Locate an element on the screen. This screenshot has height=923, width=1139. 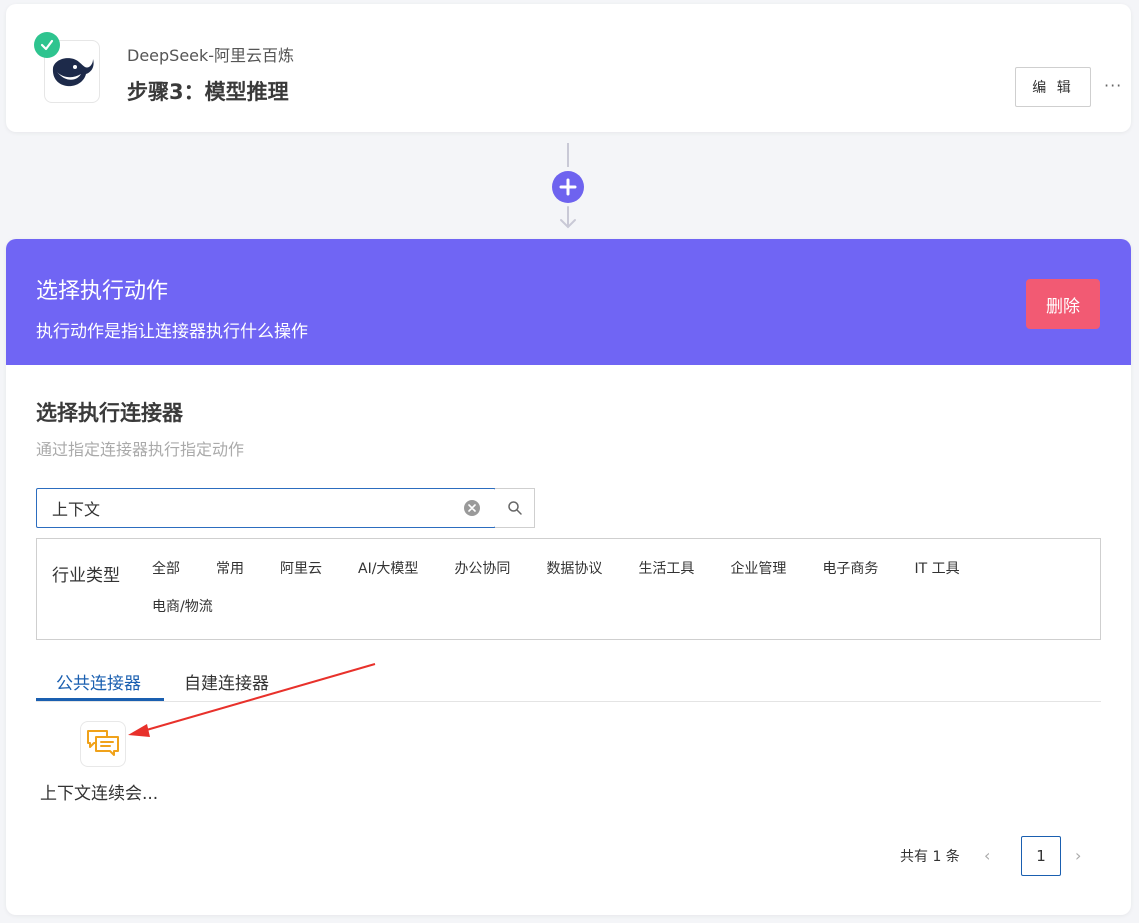
industry-option: 生活工具 is located at coordinates (666, 569).